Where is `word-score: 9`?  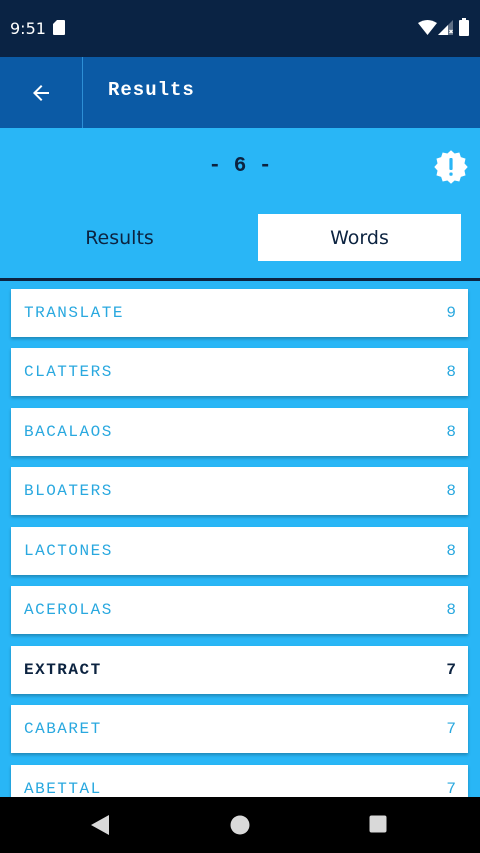 word-score: 9 is located at coordinates (451, 313).